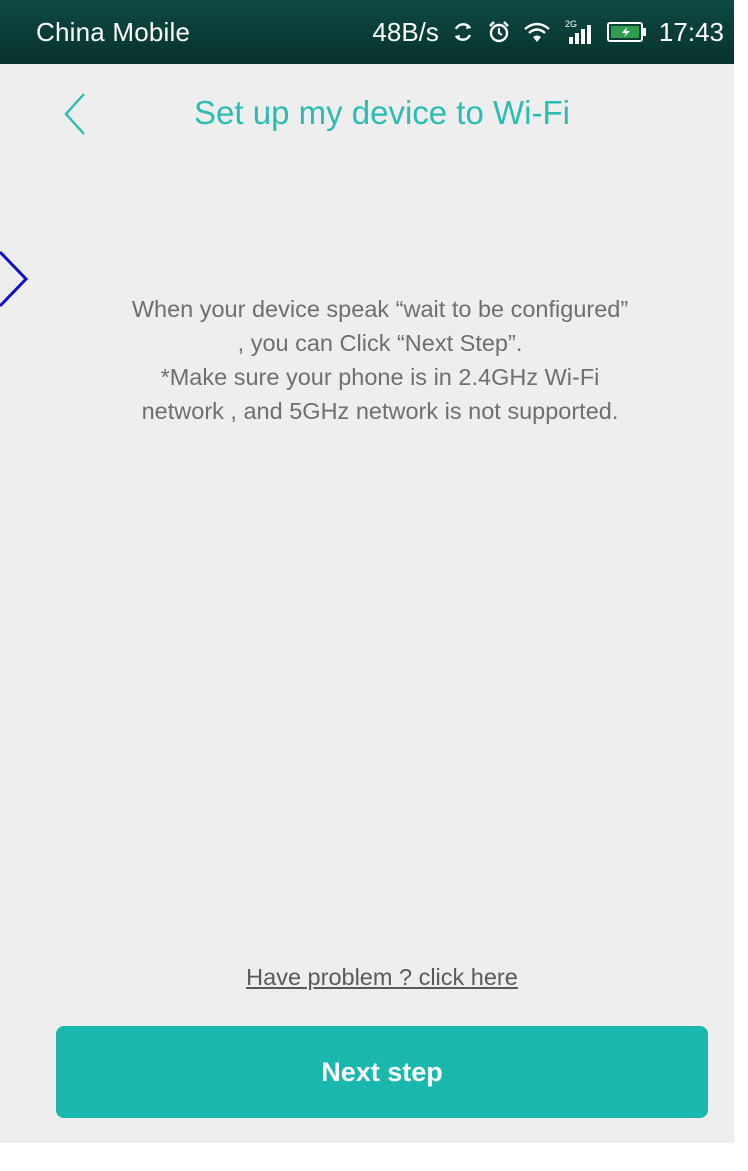  I want to click on network-speed: 48B/s, so click(405, 31).